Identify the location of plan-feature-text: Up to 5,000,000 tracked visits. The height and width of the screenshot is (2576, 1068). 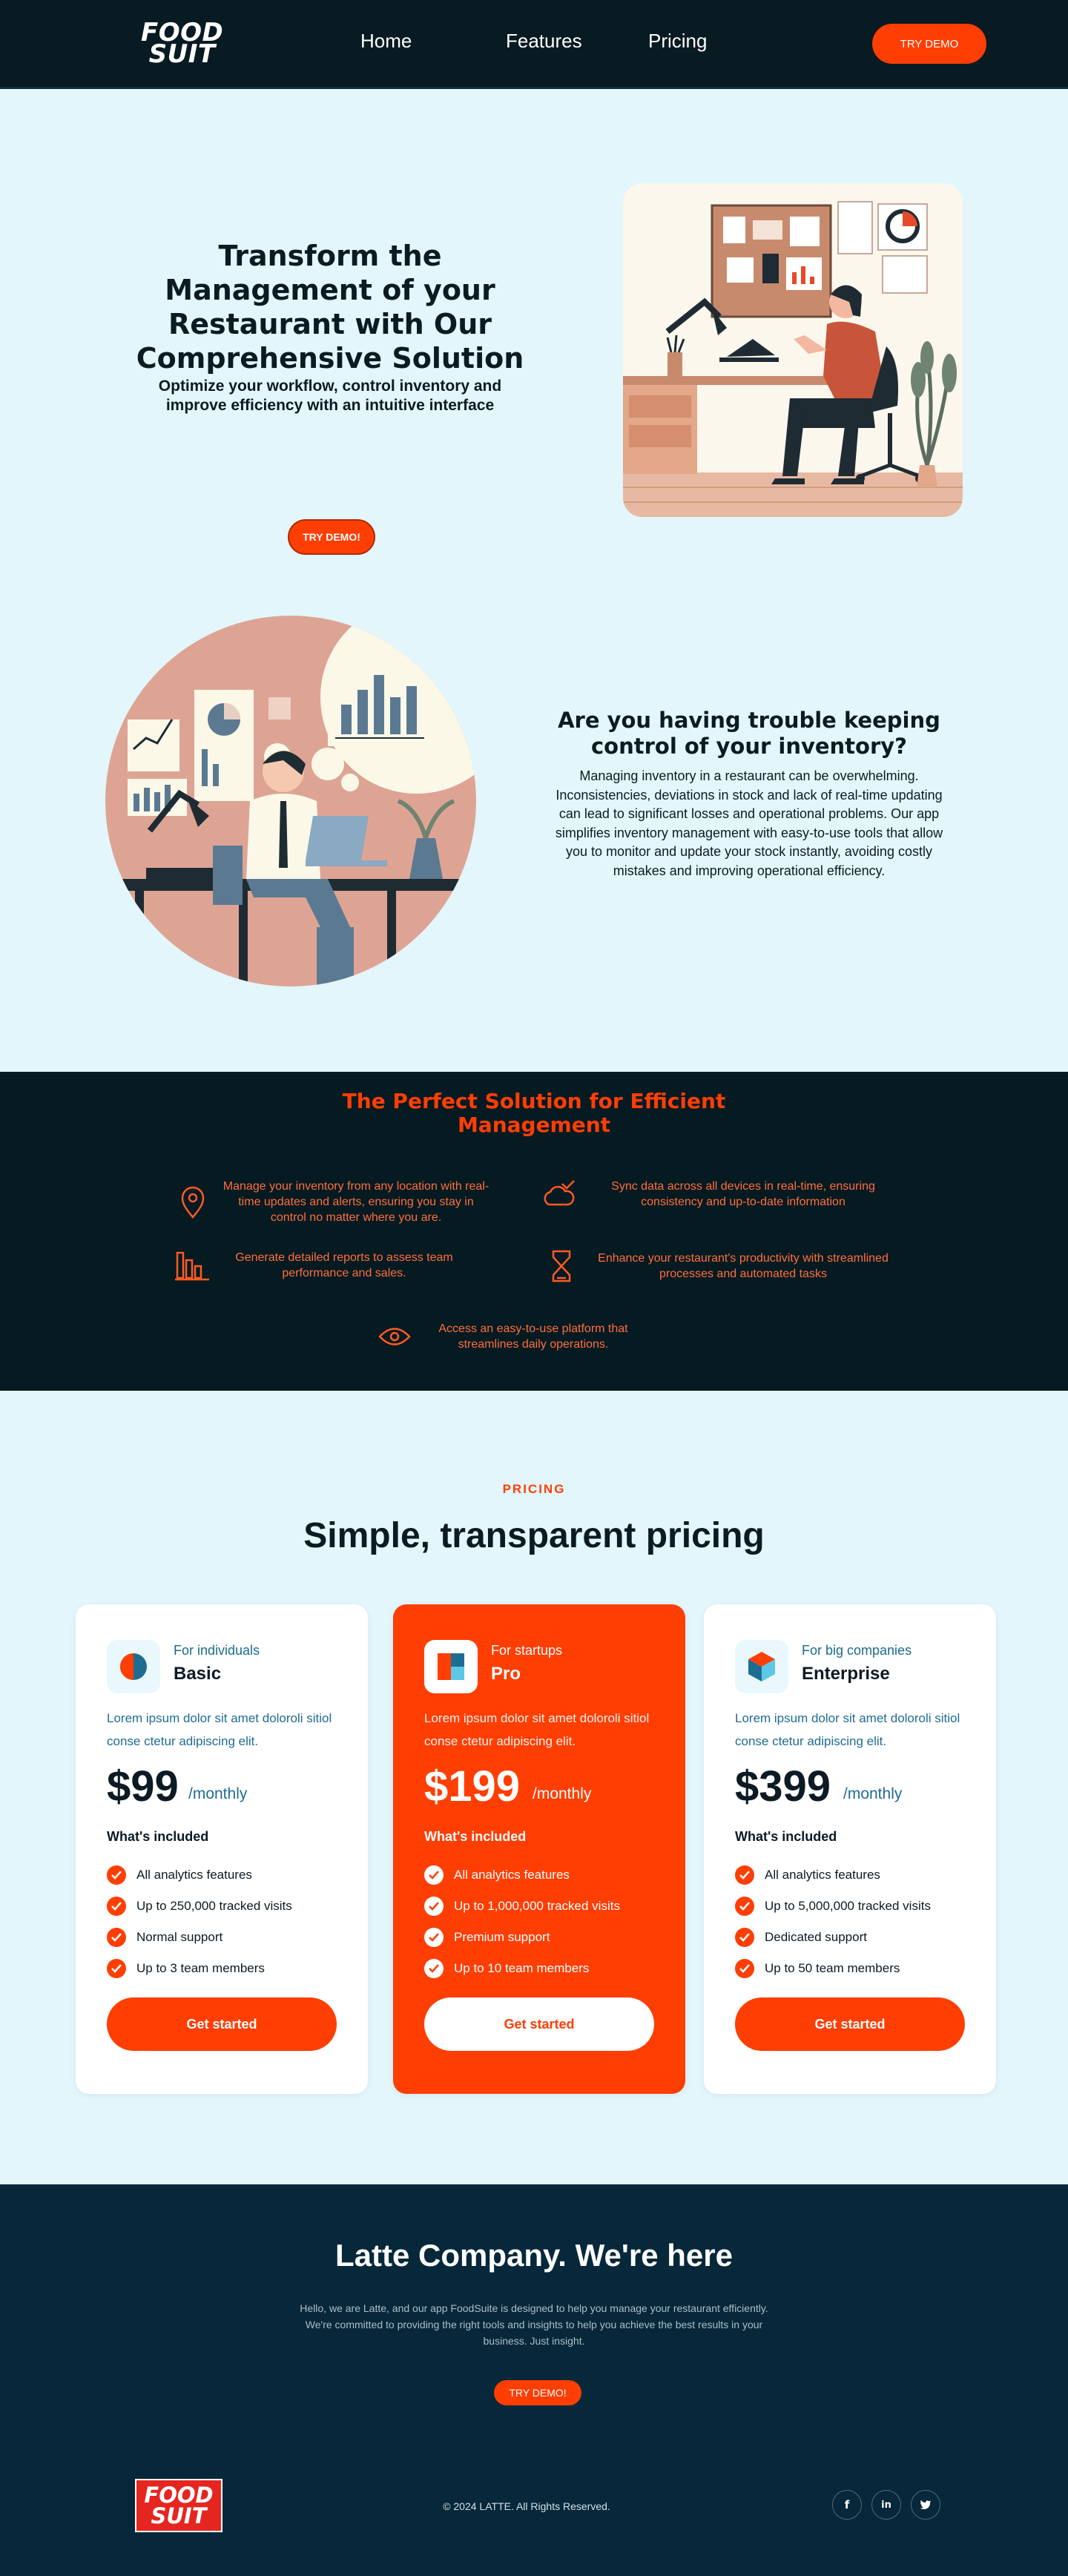
(848, 1906).